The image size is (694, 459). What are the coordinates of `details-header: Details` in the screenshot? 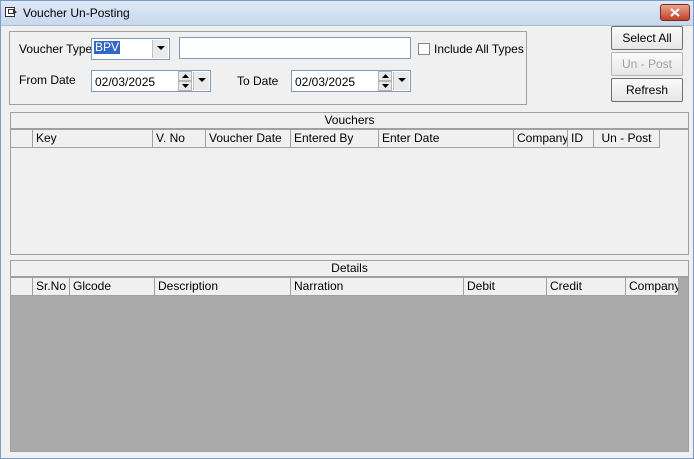 It's located at (349, 268).